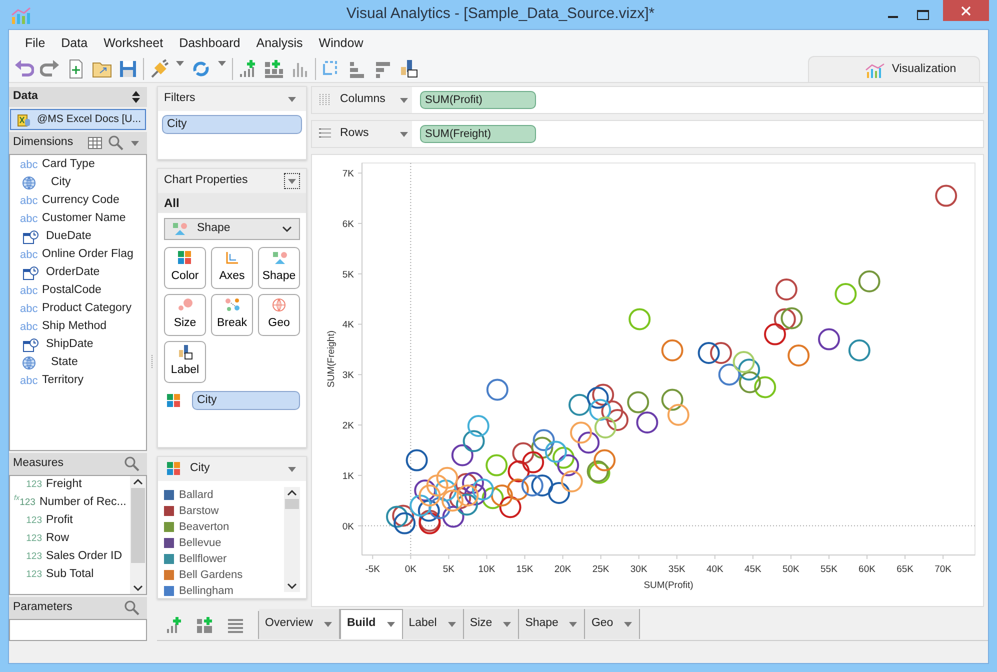 This screenshot has height=672, width=997. What do you see at coordinates (894, 69) in the screenshot?
I see `visualization-tab: Visualization` at bounding box center [894, 69].